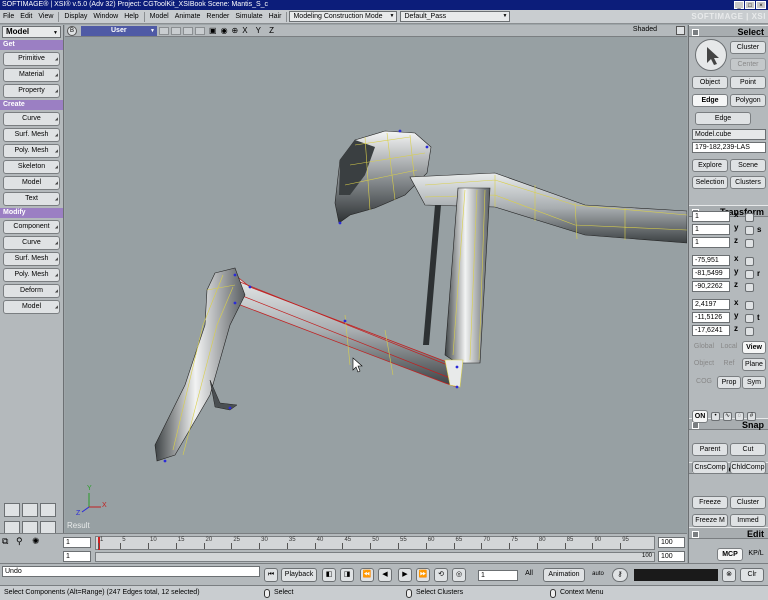  Describe the element at coordinates (343, 16) in the screenshot. I see `construction-mode-dropdown: Modeling Construction Mode` at that location.